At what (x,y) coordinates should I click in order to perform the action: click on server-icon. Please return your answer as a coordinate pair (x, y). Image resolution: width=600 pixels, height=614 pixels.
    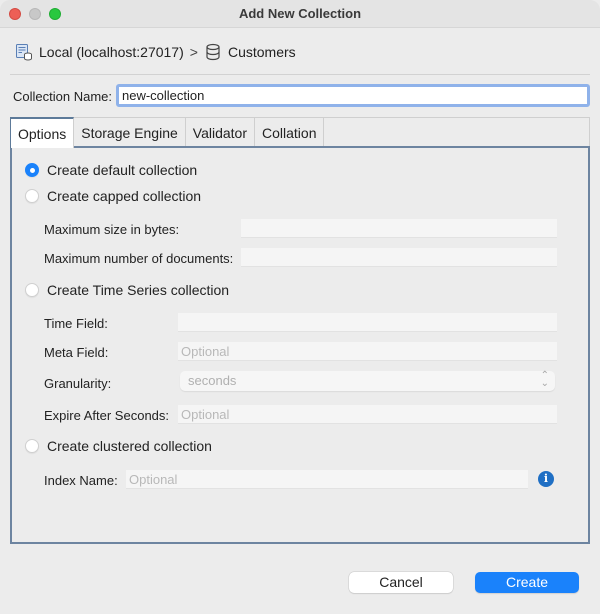
    Looking at the image, I should click on (24, 52).